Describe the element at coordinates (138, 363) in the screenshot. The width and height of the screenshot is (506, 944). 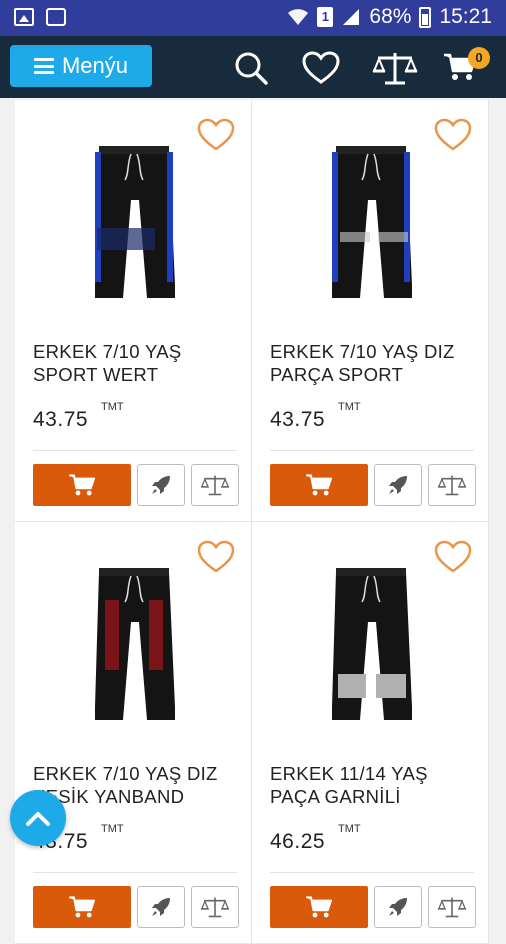
I see `product-name: ERKEK 7/10 YAŞ SPORT WERT` at that location.